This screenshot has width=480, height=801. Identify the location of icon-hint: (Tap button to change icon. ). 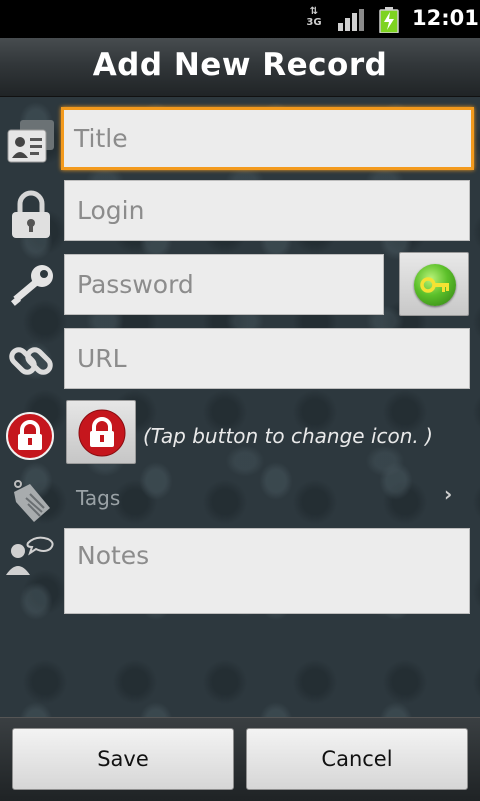
(288, 436).